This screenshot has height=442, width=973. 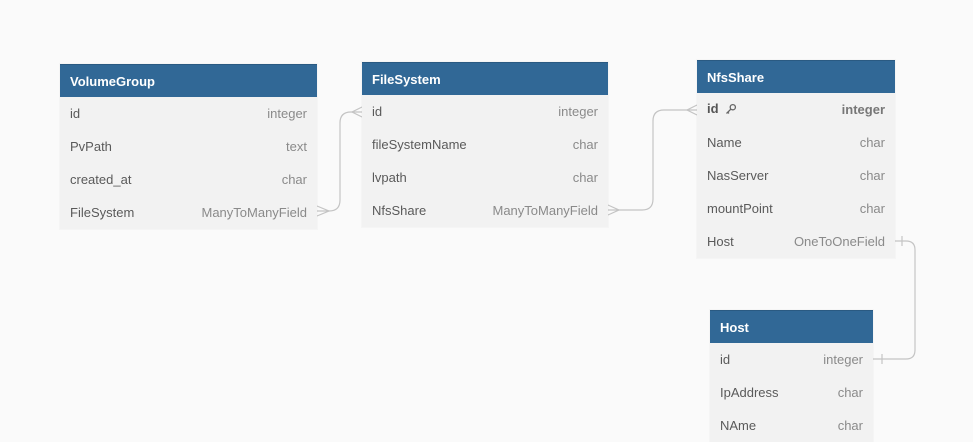 I want to click on field-name: Host, so click(x=720, y=241).